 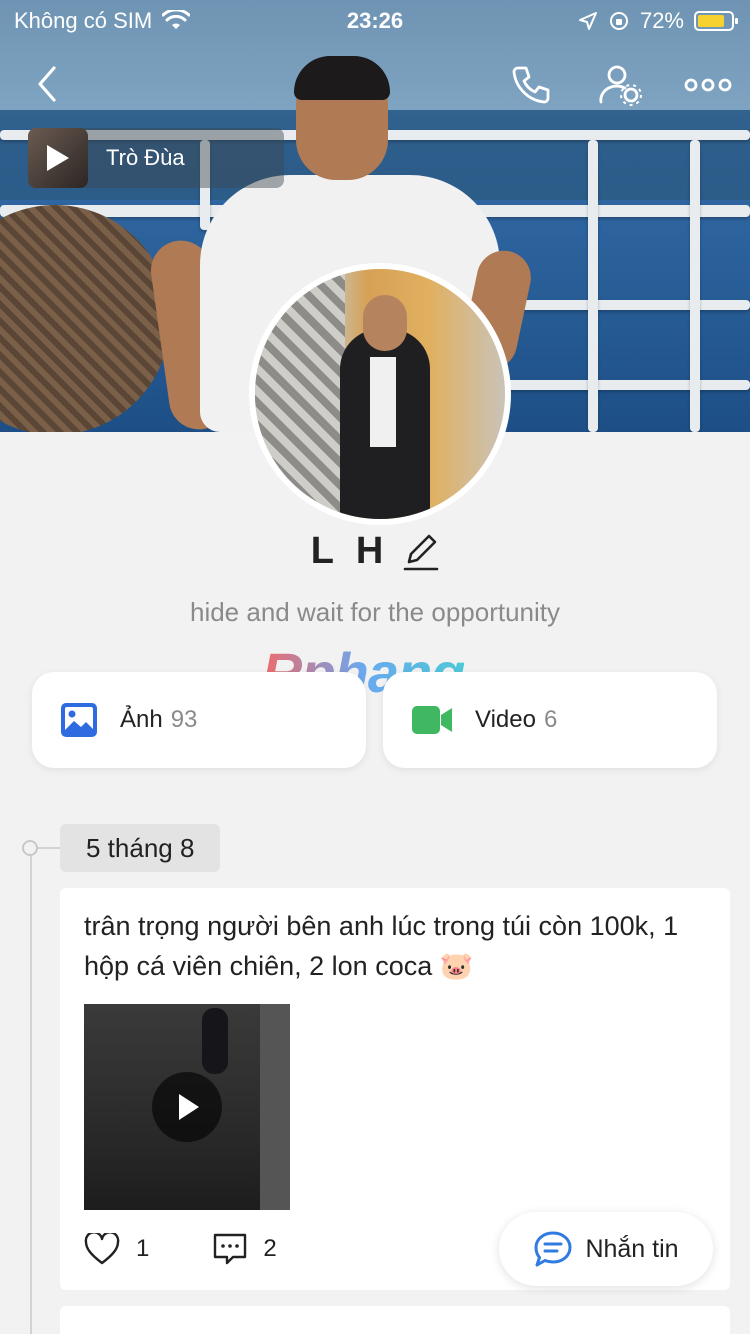 I want to click on photos-count: 93, so click(x=184, y=719).